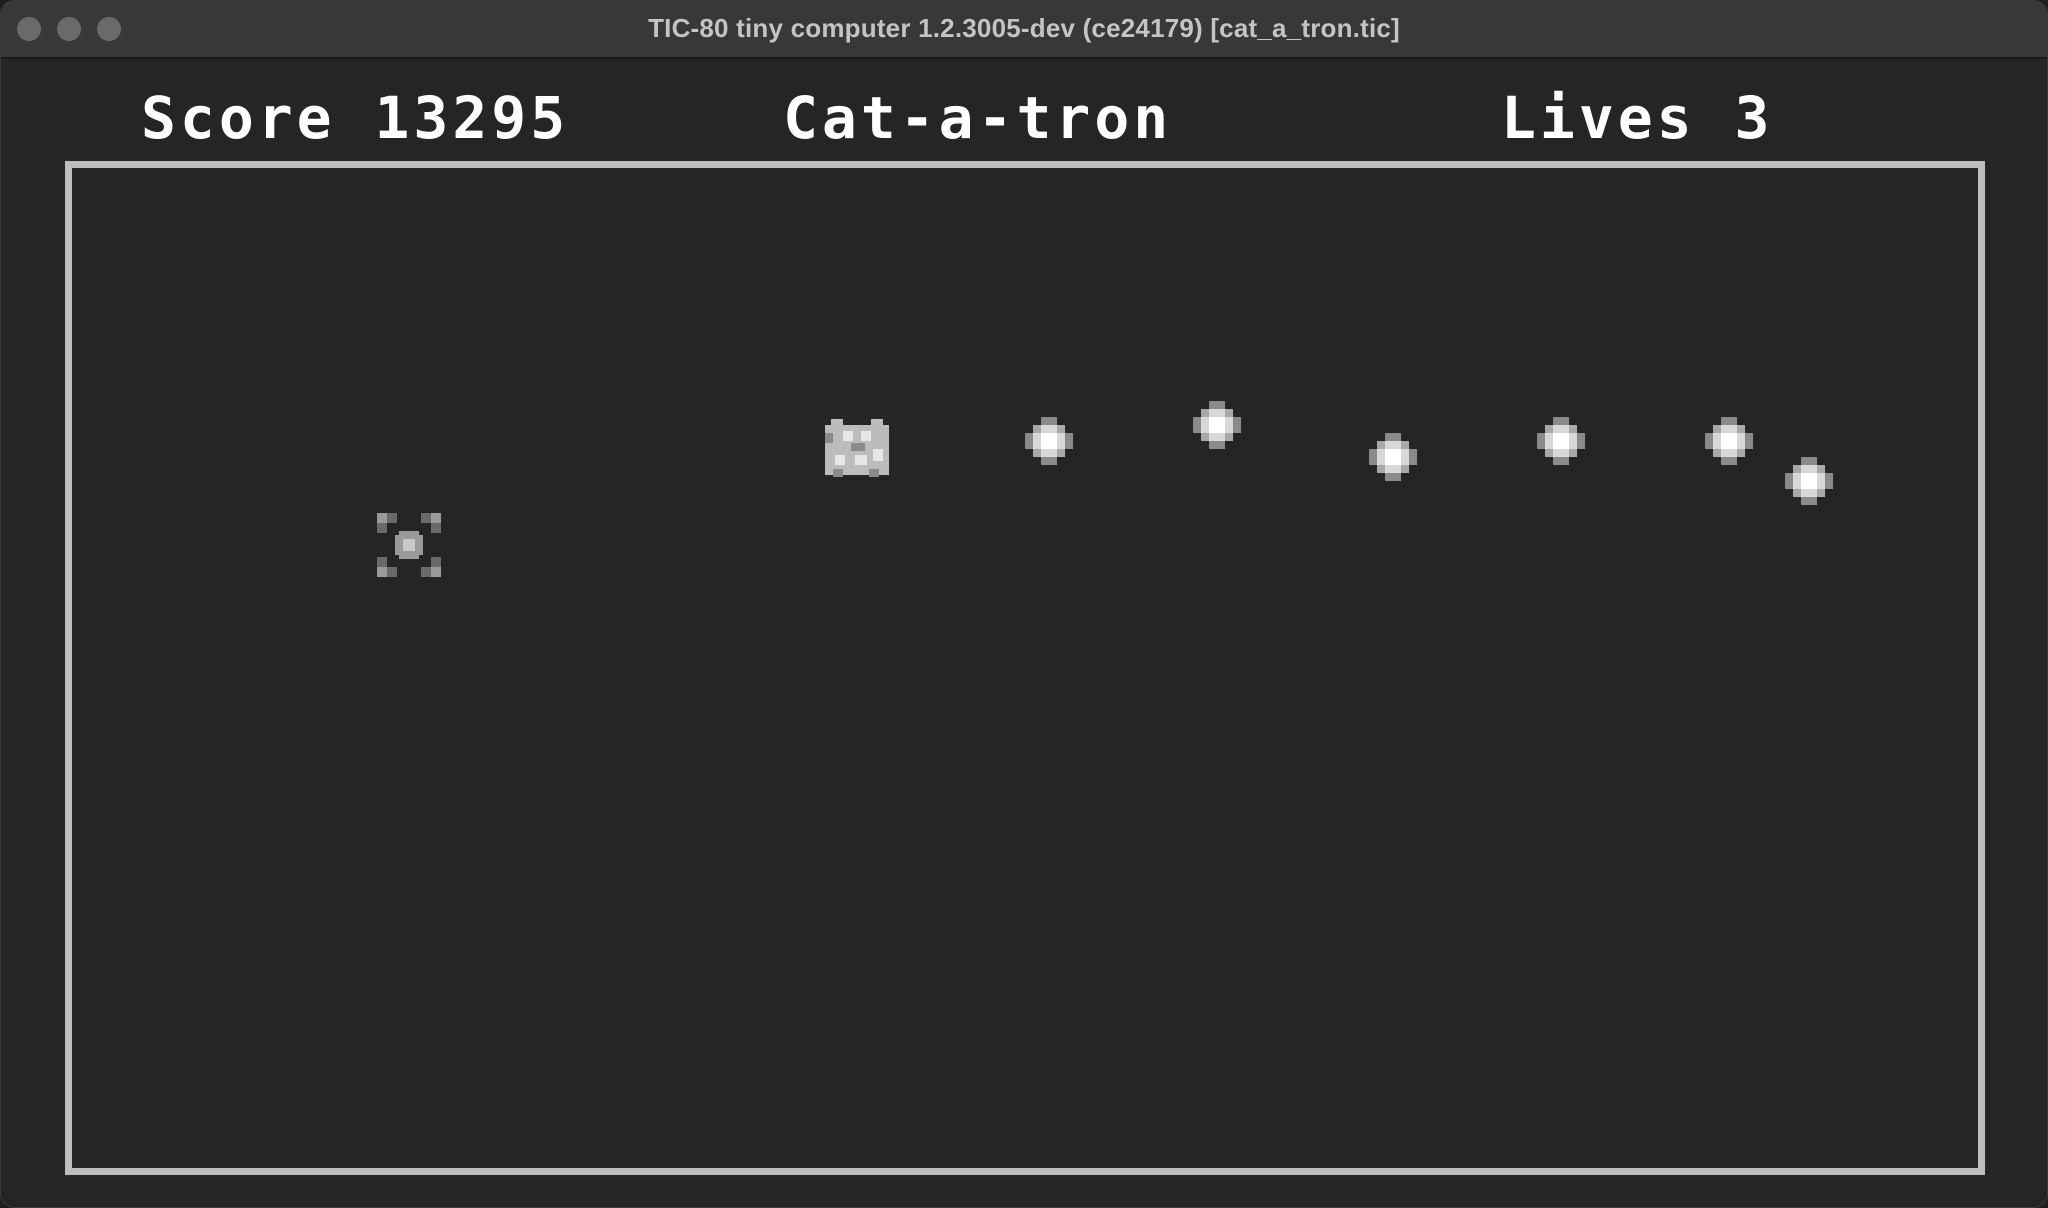 The height and width of the screenshot is (1208, 2048). I want to click on player-cat-sprite, so click(857, 448).